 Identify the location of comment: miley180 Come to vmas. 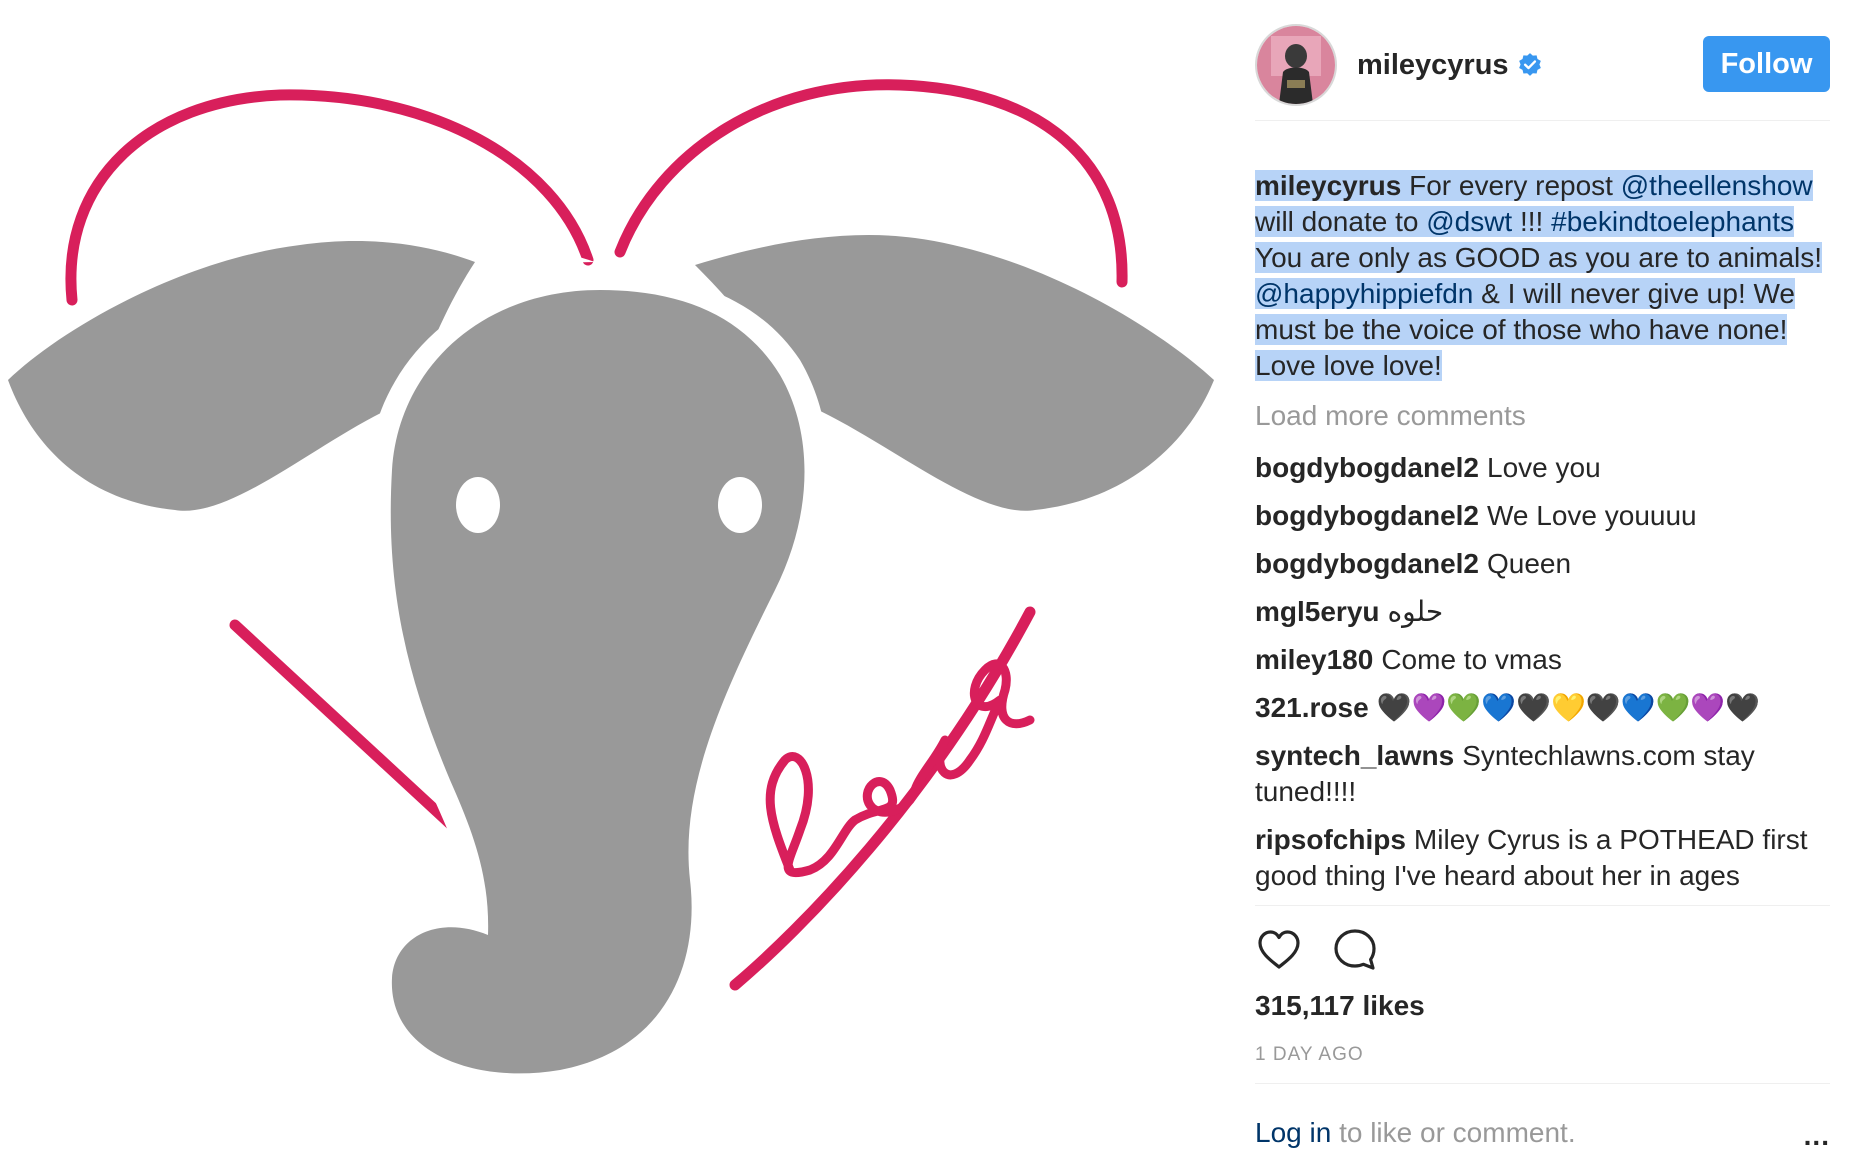
(1542, 660).